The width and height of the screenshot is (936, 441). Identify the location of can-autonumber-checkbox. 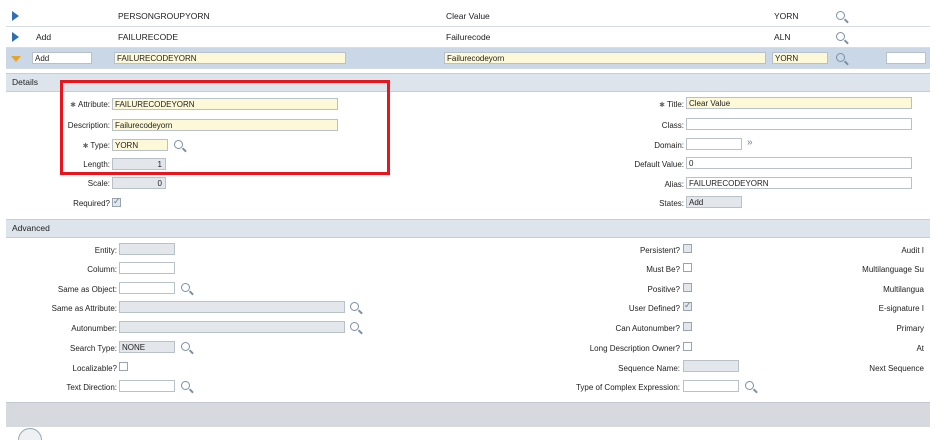
(687, 326).